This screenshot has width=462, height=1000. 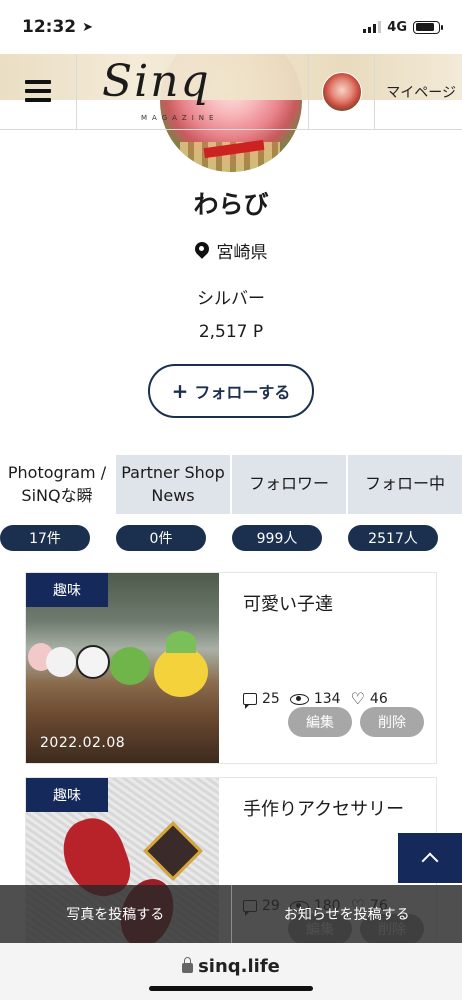 I want to click on like-count: 46, so click(x=378, y=699).